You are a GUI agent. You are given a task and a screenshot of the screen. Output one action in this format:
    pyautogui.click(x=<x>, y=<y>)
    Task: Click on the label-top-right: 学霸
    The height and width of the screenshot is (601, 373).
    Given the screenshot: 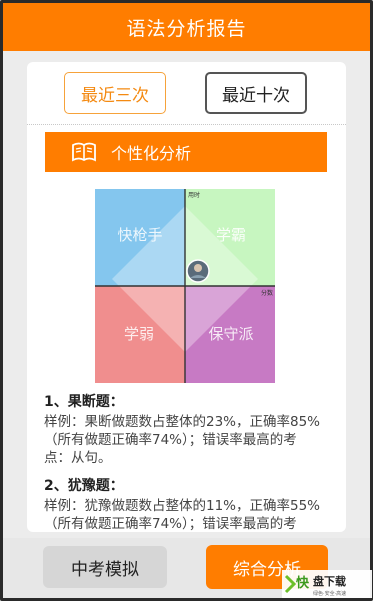 What is the action you would take?
    pyautogui.click(x=231, y=235)
    